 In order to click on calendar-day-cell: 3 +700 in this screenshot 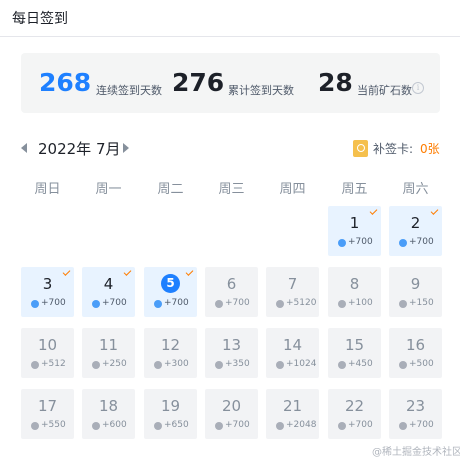, I will do `click(47, 292)`.